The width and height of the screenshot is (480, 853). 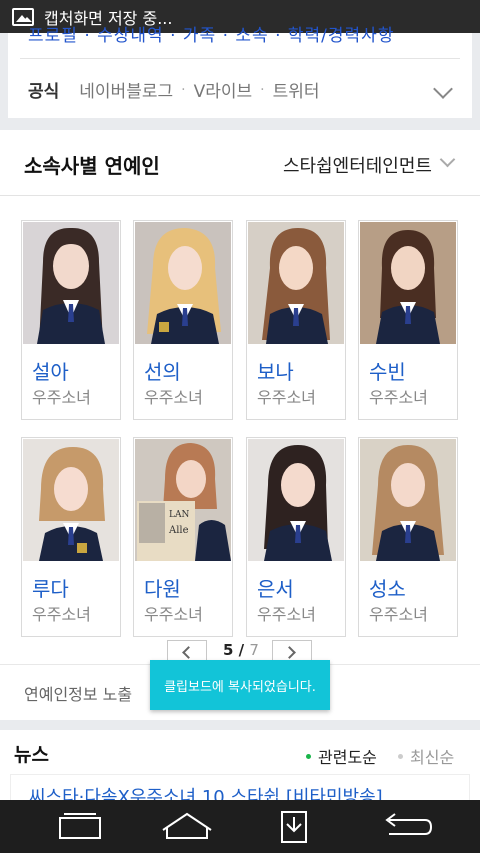 I want to click on official-label: 공식, so click(x=44, y=92).